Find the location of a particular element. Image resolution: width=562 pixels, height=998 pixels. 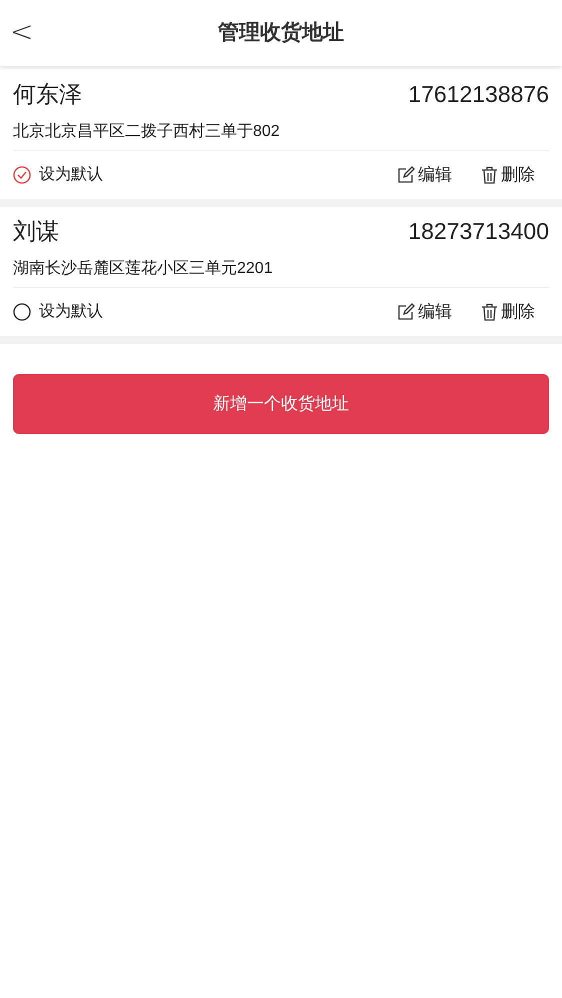

phone-number: 18273713400 is located at coordinates (478, 231).